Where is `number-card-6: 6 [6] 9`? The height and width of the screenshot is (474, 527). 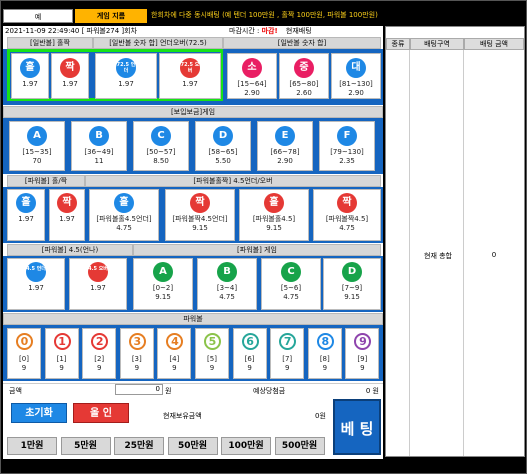
number-card-6: 6 [6] 9 is located at coordinates (249, 353).